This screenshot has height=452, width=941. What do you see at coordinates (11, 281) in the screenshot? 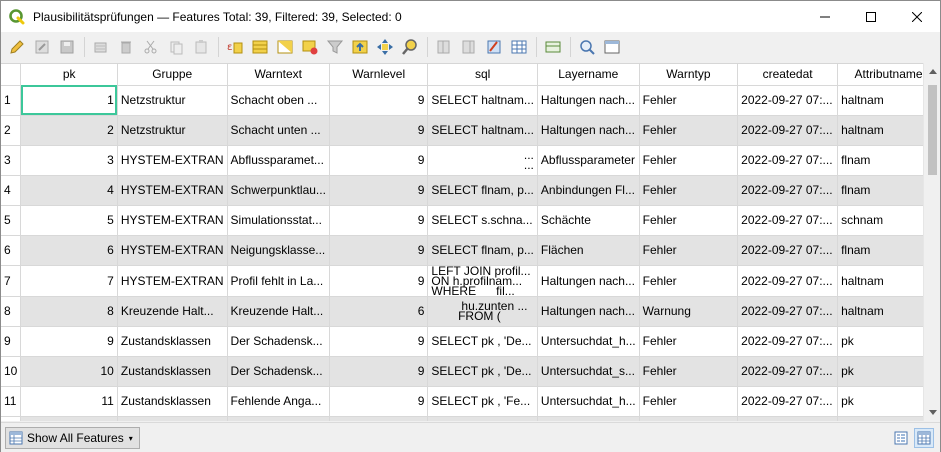
I see `row-header: 7` at bounding box center [11, 281].